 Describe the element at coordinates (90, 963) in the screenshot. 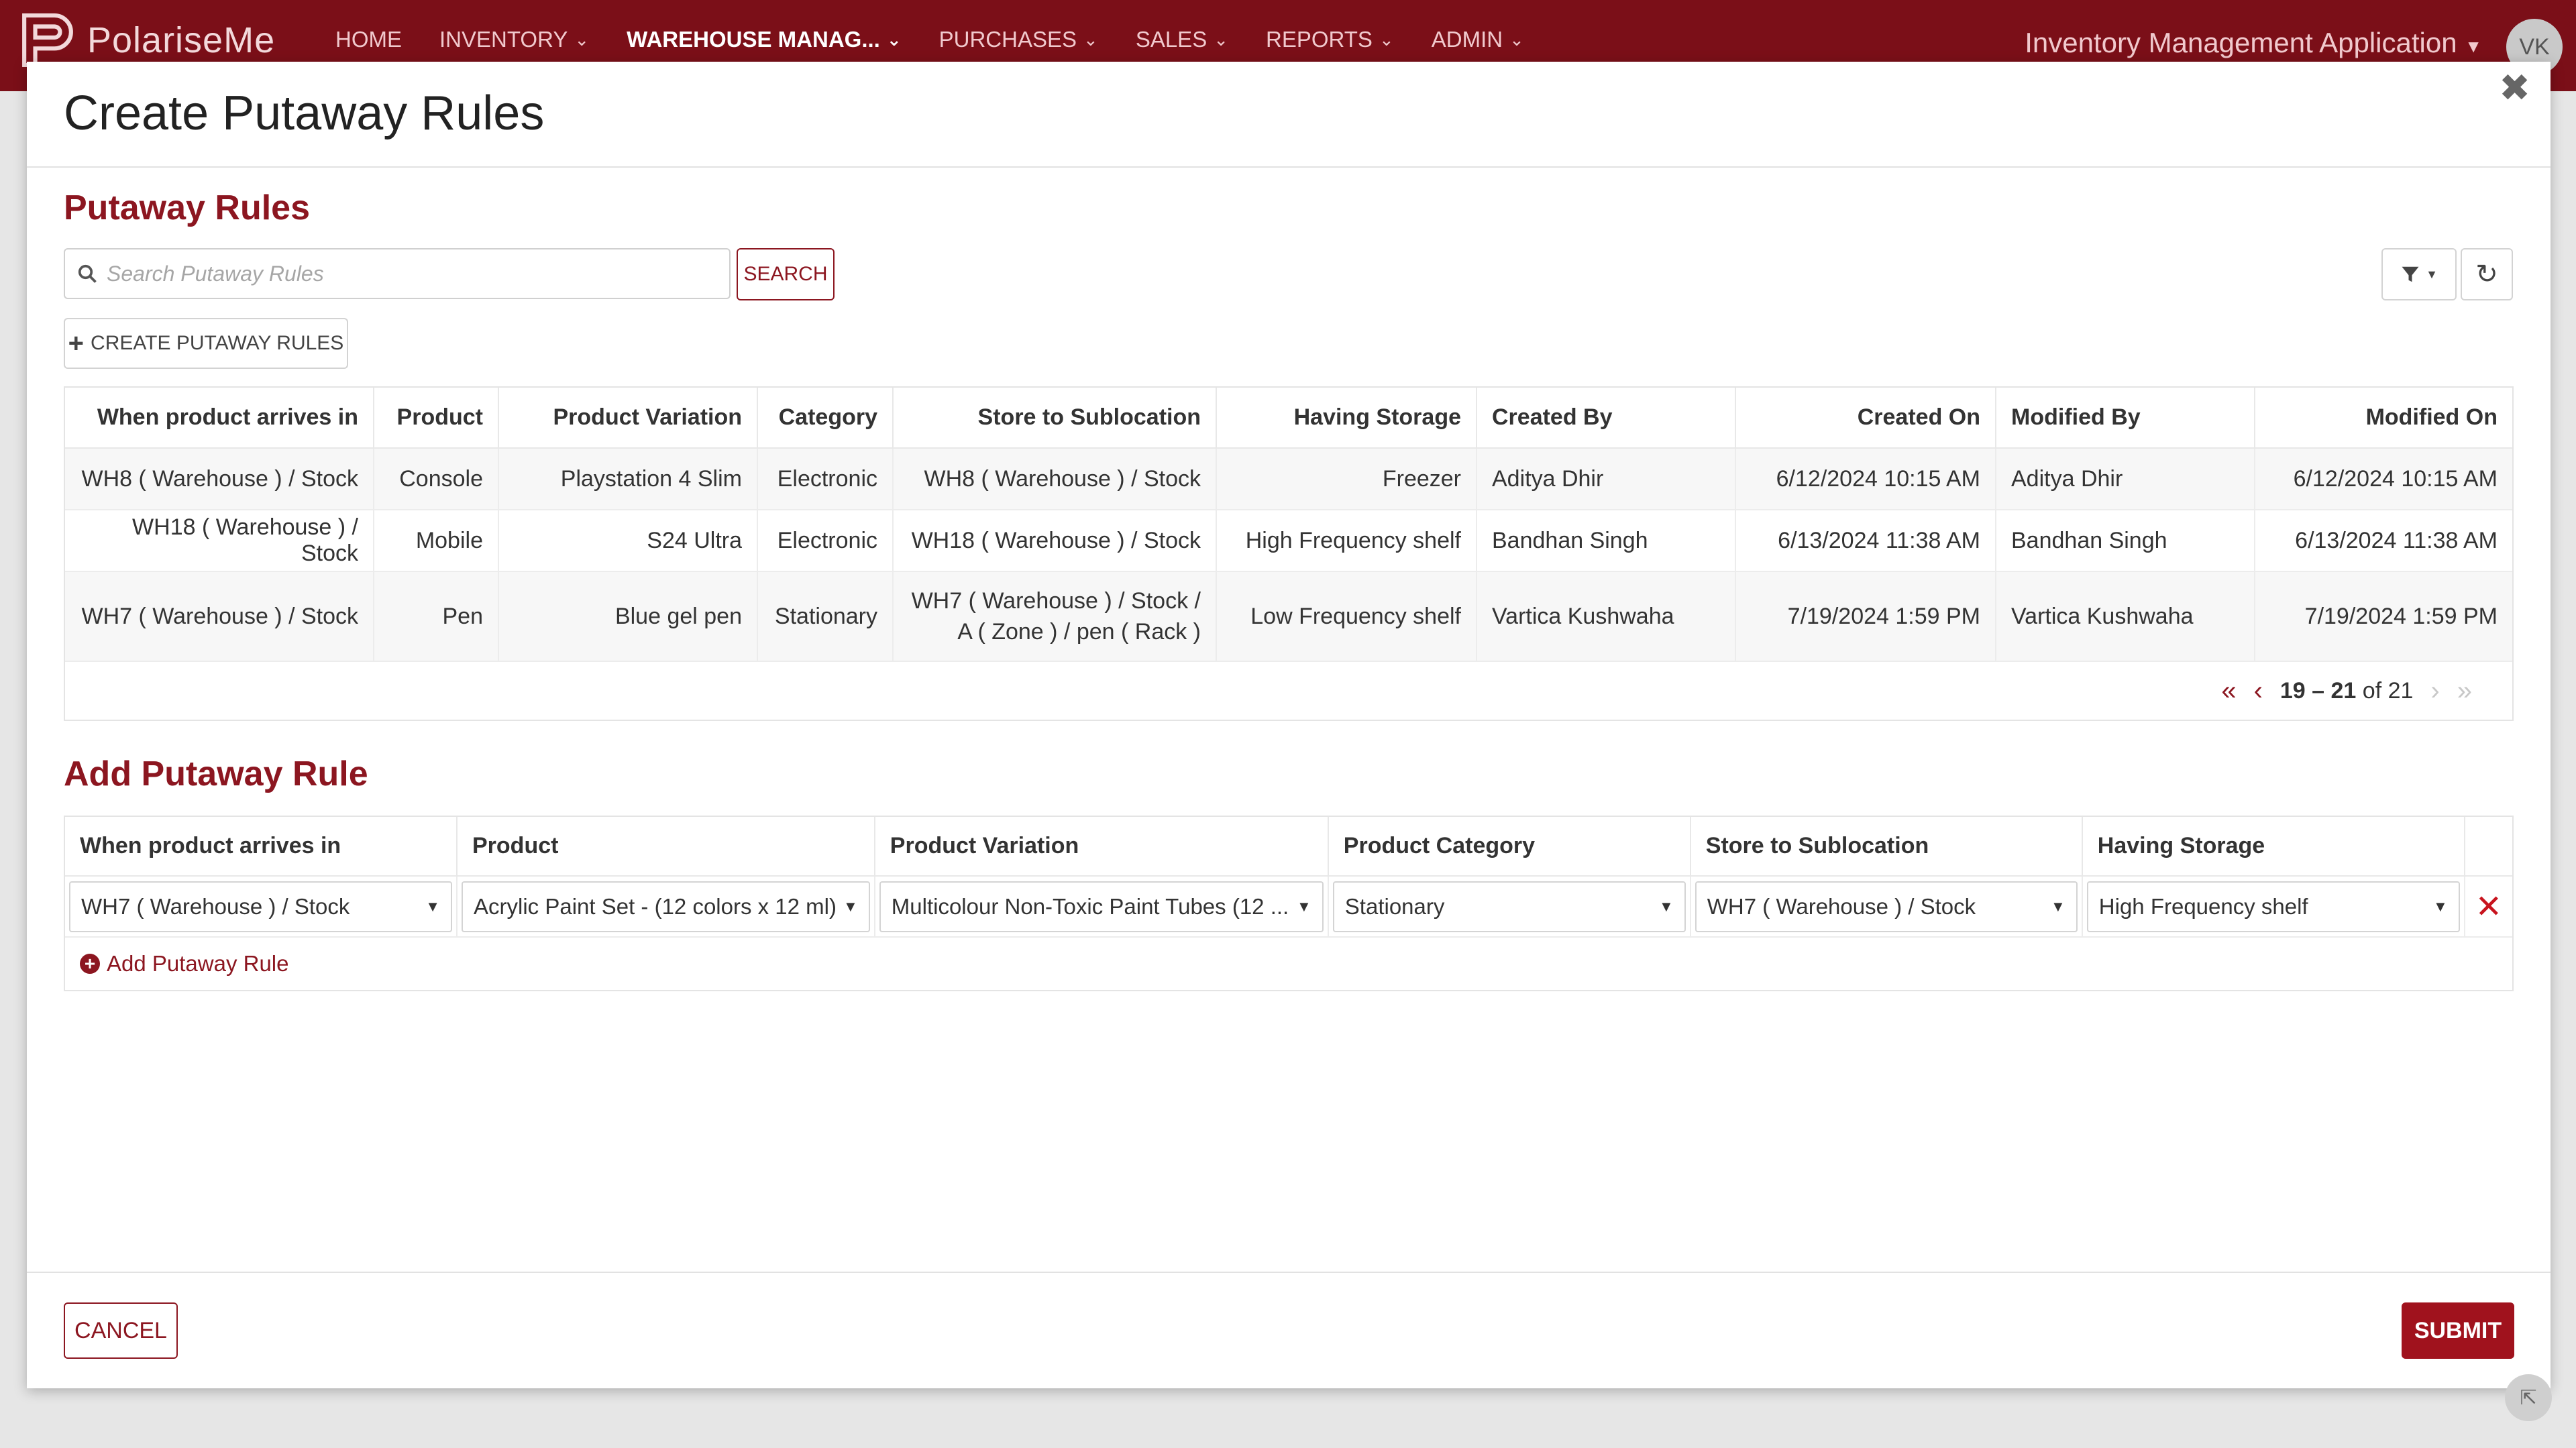

I see `plus-circle-icon: +` at that location.